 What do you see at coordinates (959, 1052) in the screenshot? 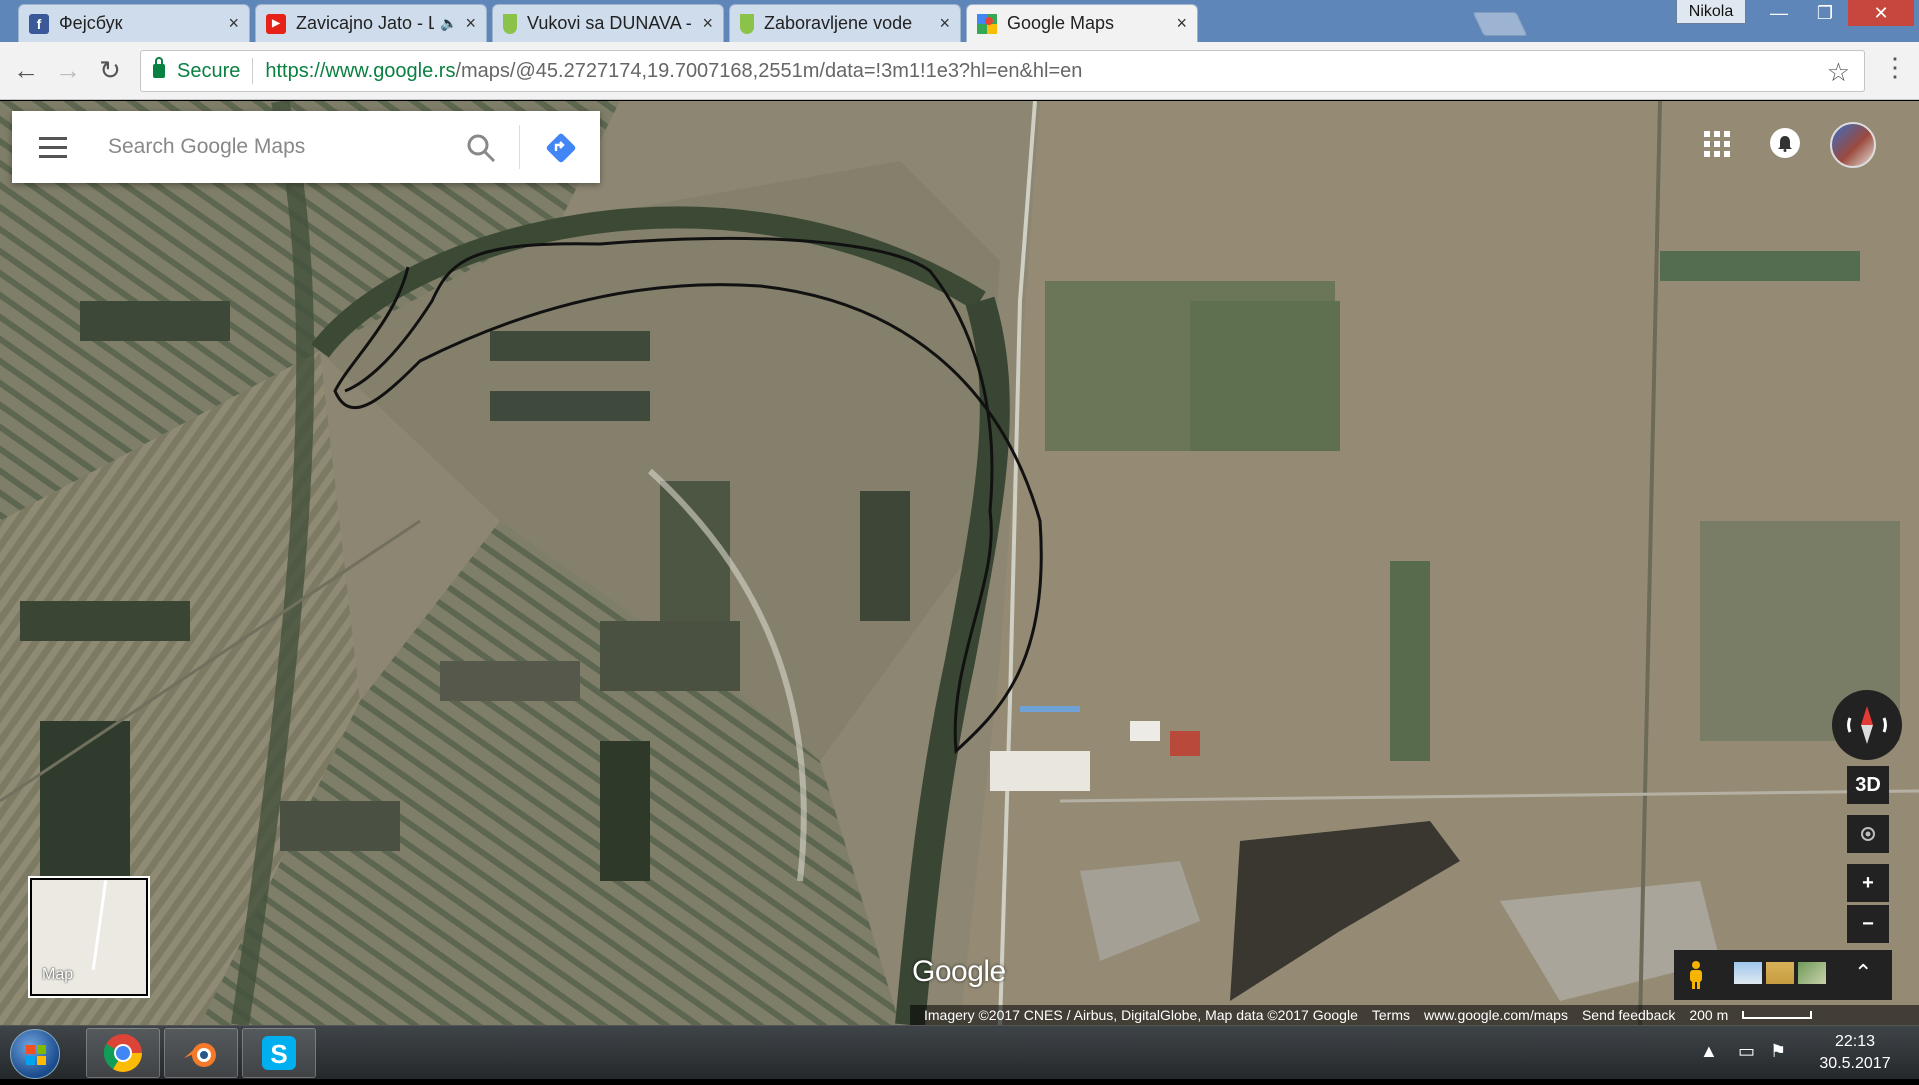
I see `windows-taskbar: S ▲ ▭ ⚑ 22:13 30.5.2017` at bounding box center [959, 1052].